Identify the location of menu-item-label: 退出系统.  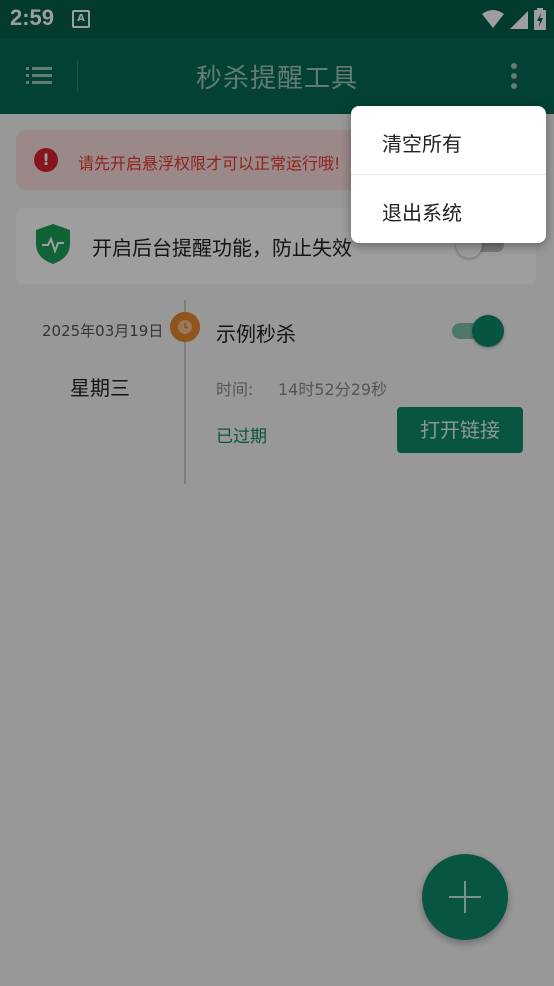
(422, 213).